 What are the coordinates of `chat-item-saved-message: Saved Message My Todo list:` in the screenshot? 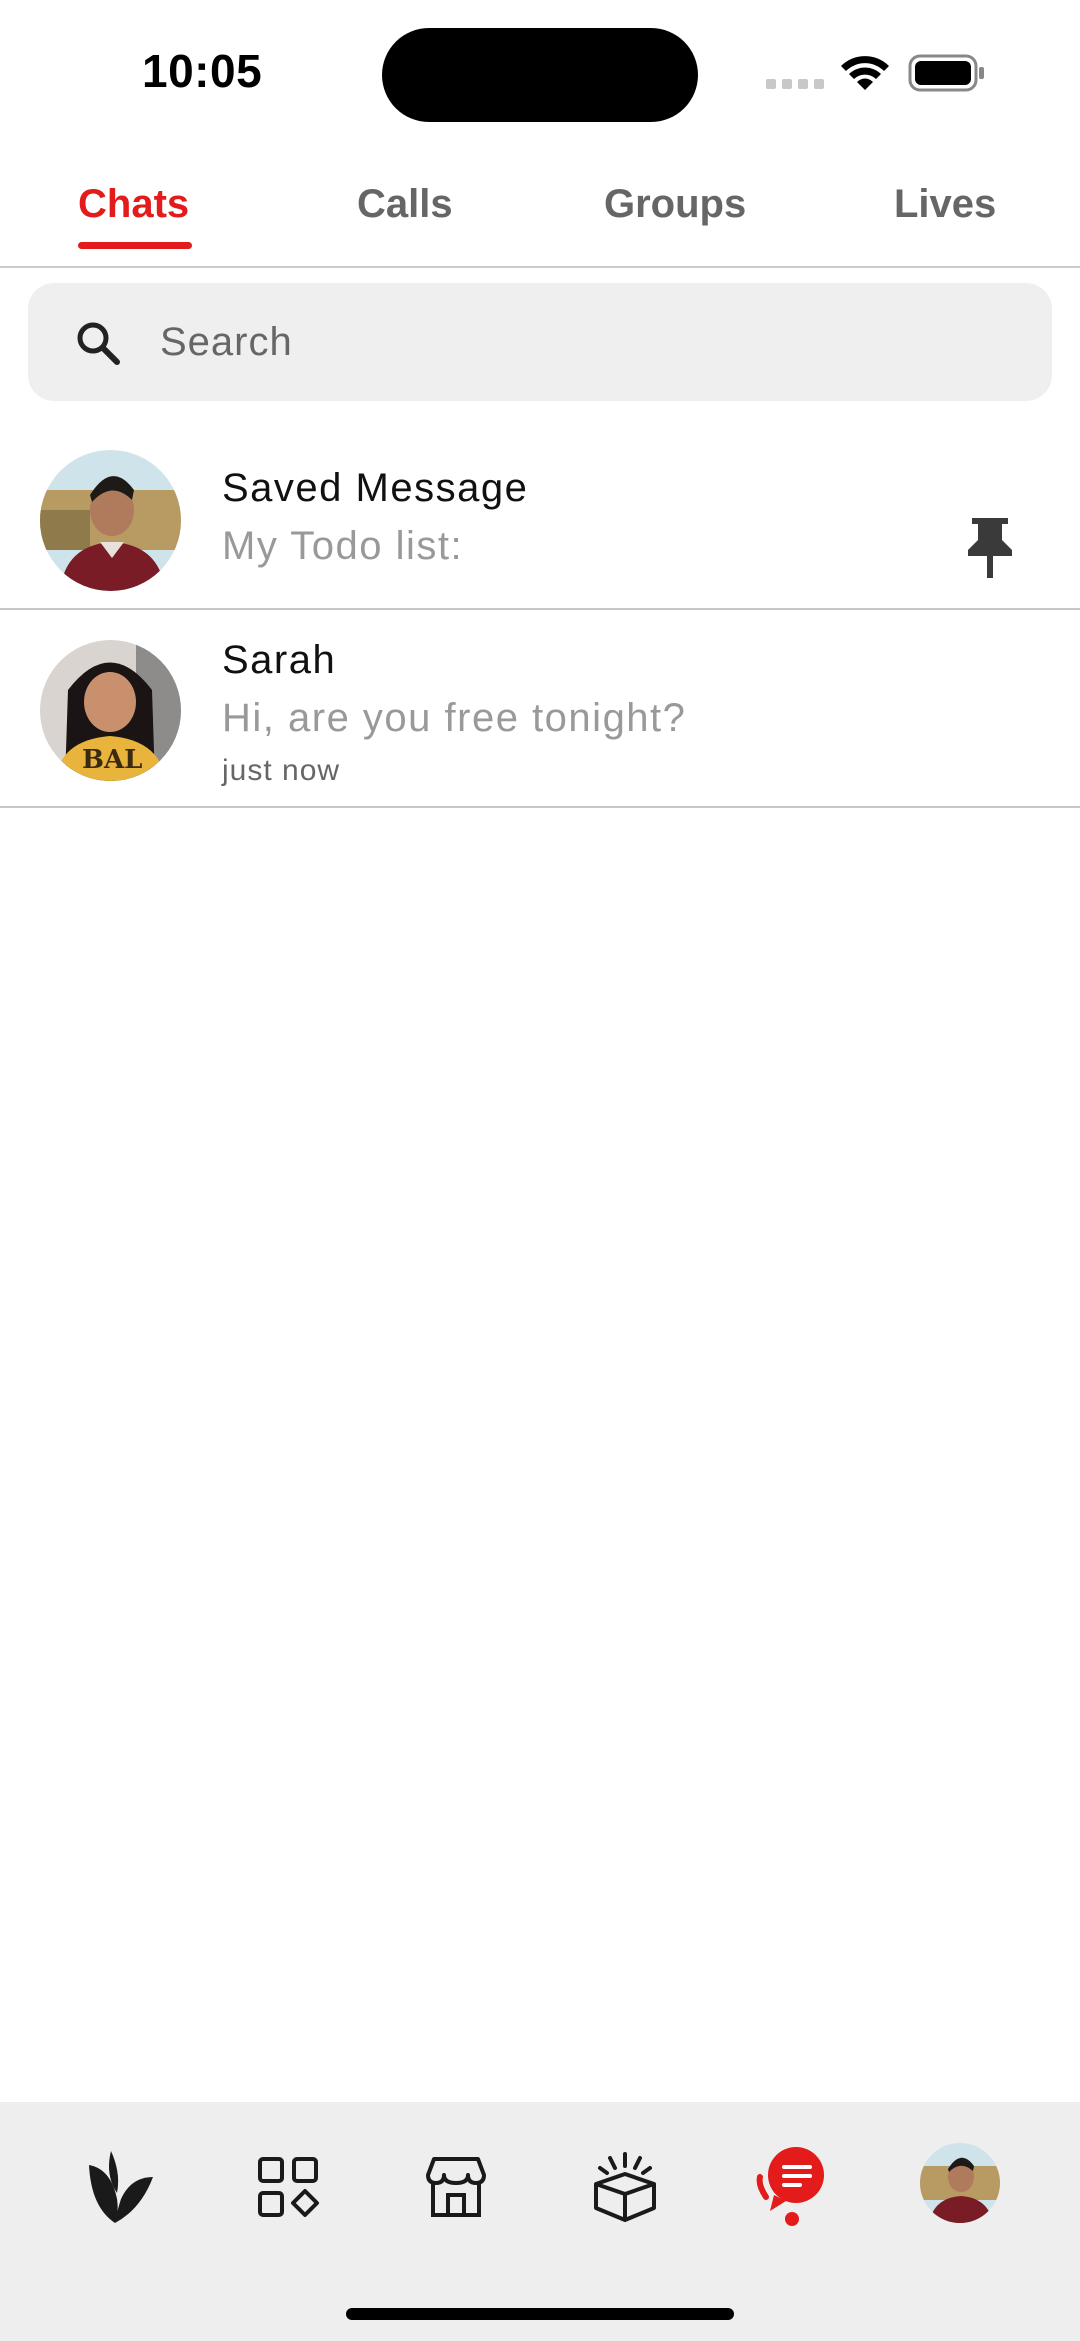 It's located at (540, 520).